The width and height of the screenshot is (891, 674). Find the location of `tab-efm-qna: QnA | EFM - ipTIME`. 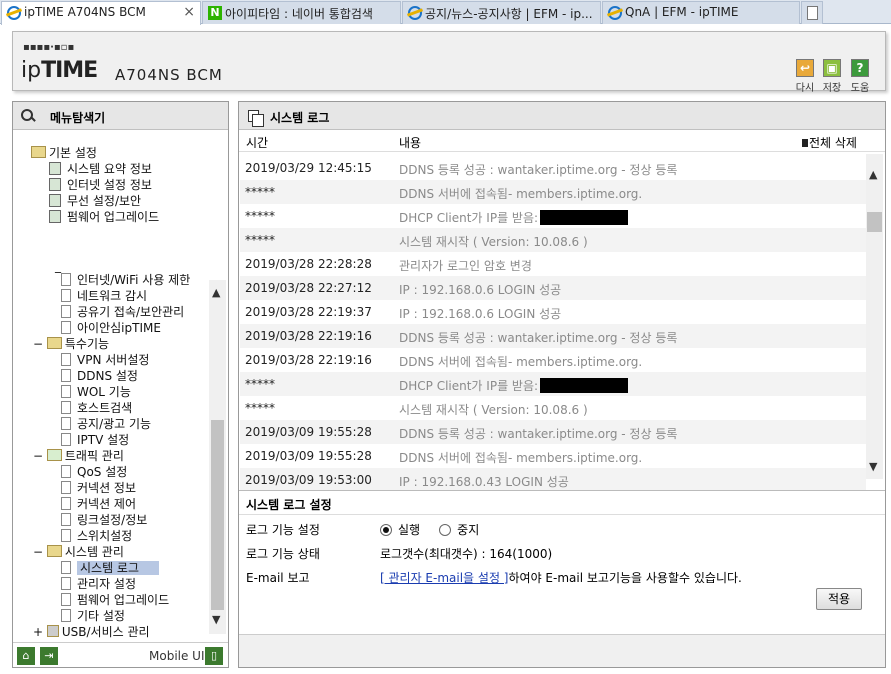

tab-efm-qna: QnA | EFM - ipTIME is located at coordinates (701, 12).